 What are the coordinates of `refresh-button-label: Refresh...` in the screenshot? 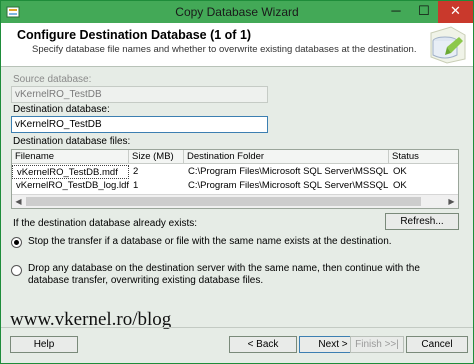 It's located at (422, 221).